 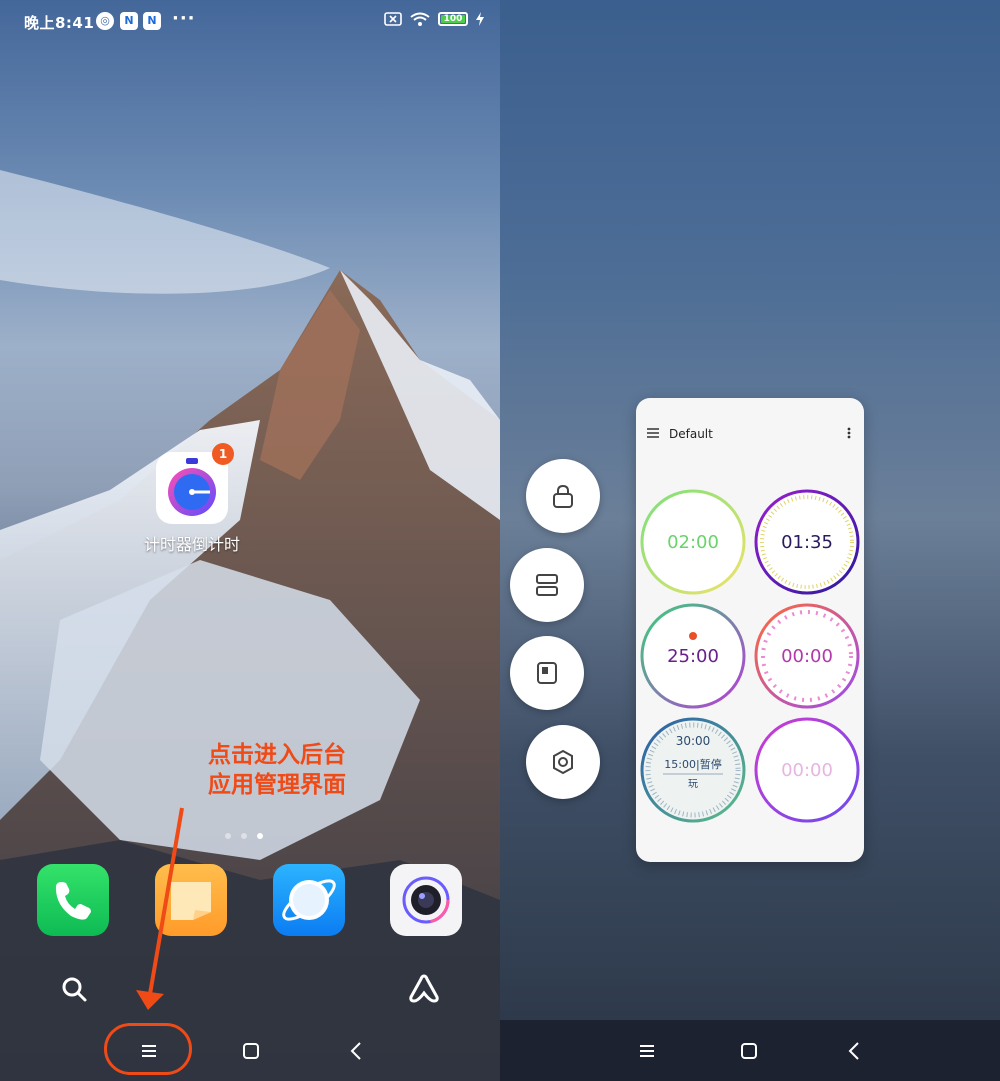 I want to click on settings-icon, so click(x=563, y=762).